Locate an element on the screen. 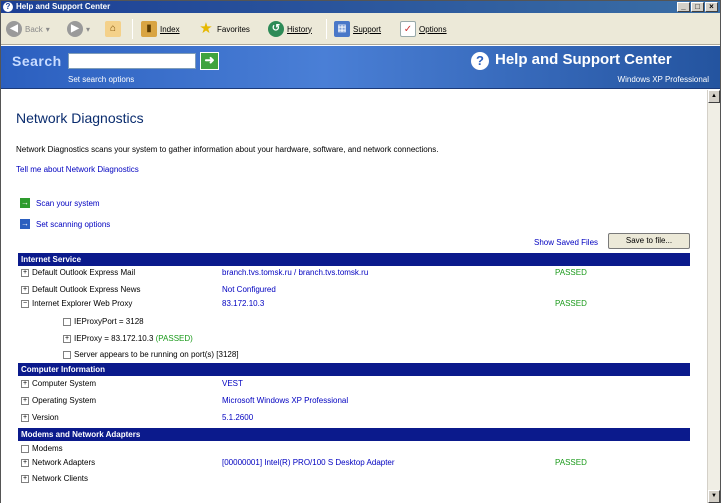 The height and width of the screenshot is (503, 721). row-value: VEST is located at coordinates (232, 383).